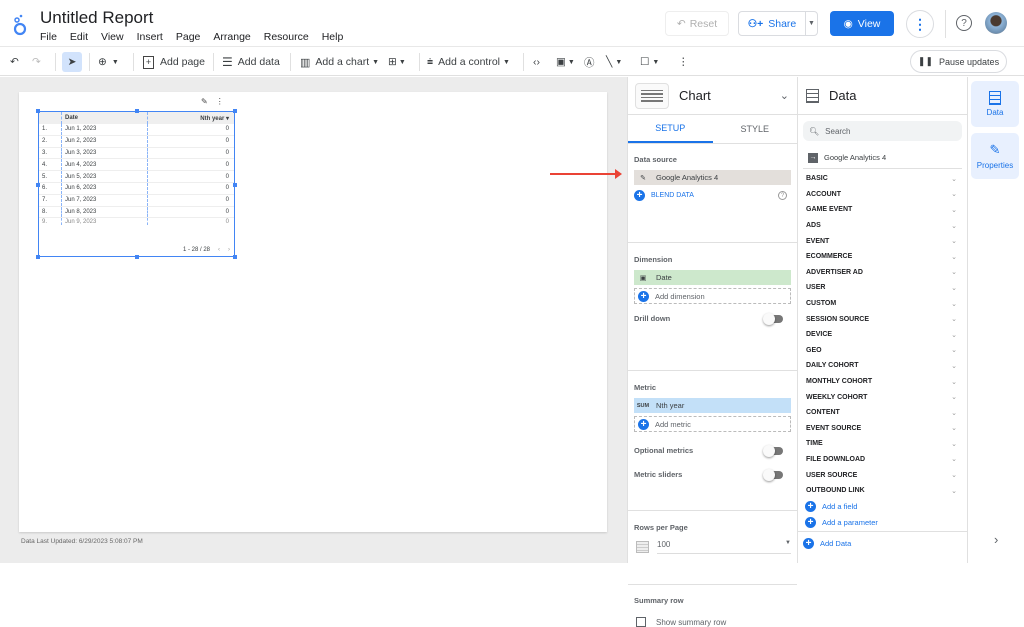 The image size is (1024, 627). Describe the element at coordinates (882, 413) in the screenshot. I see `field-group-content: CONTENT ⌄` at that location.